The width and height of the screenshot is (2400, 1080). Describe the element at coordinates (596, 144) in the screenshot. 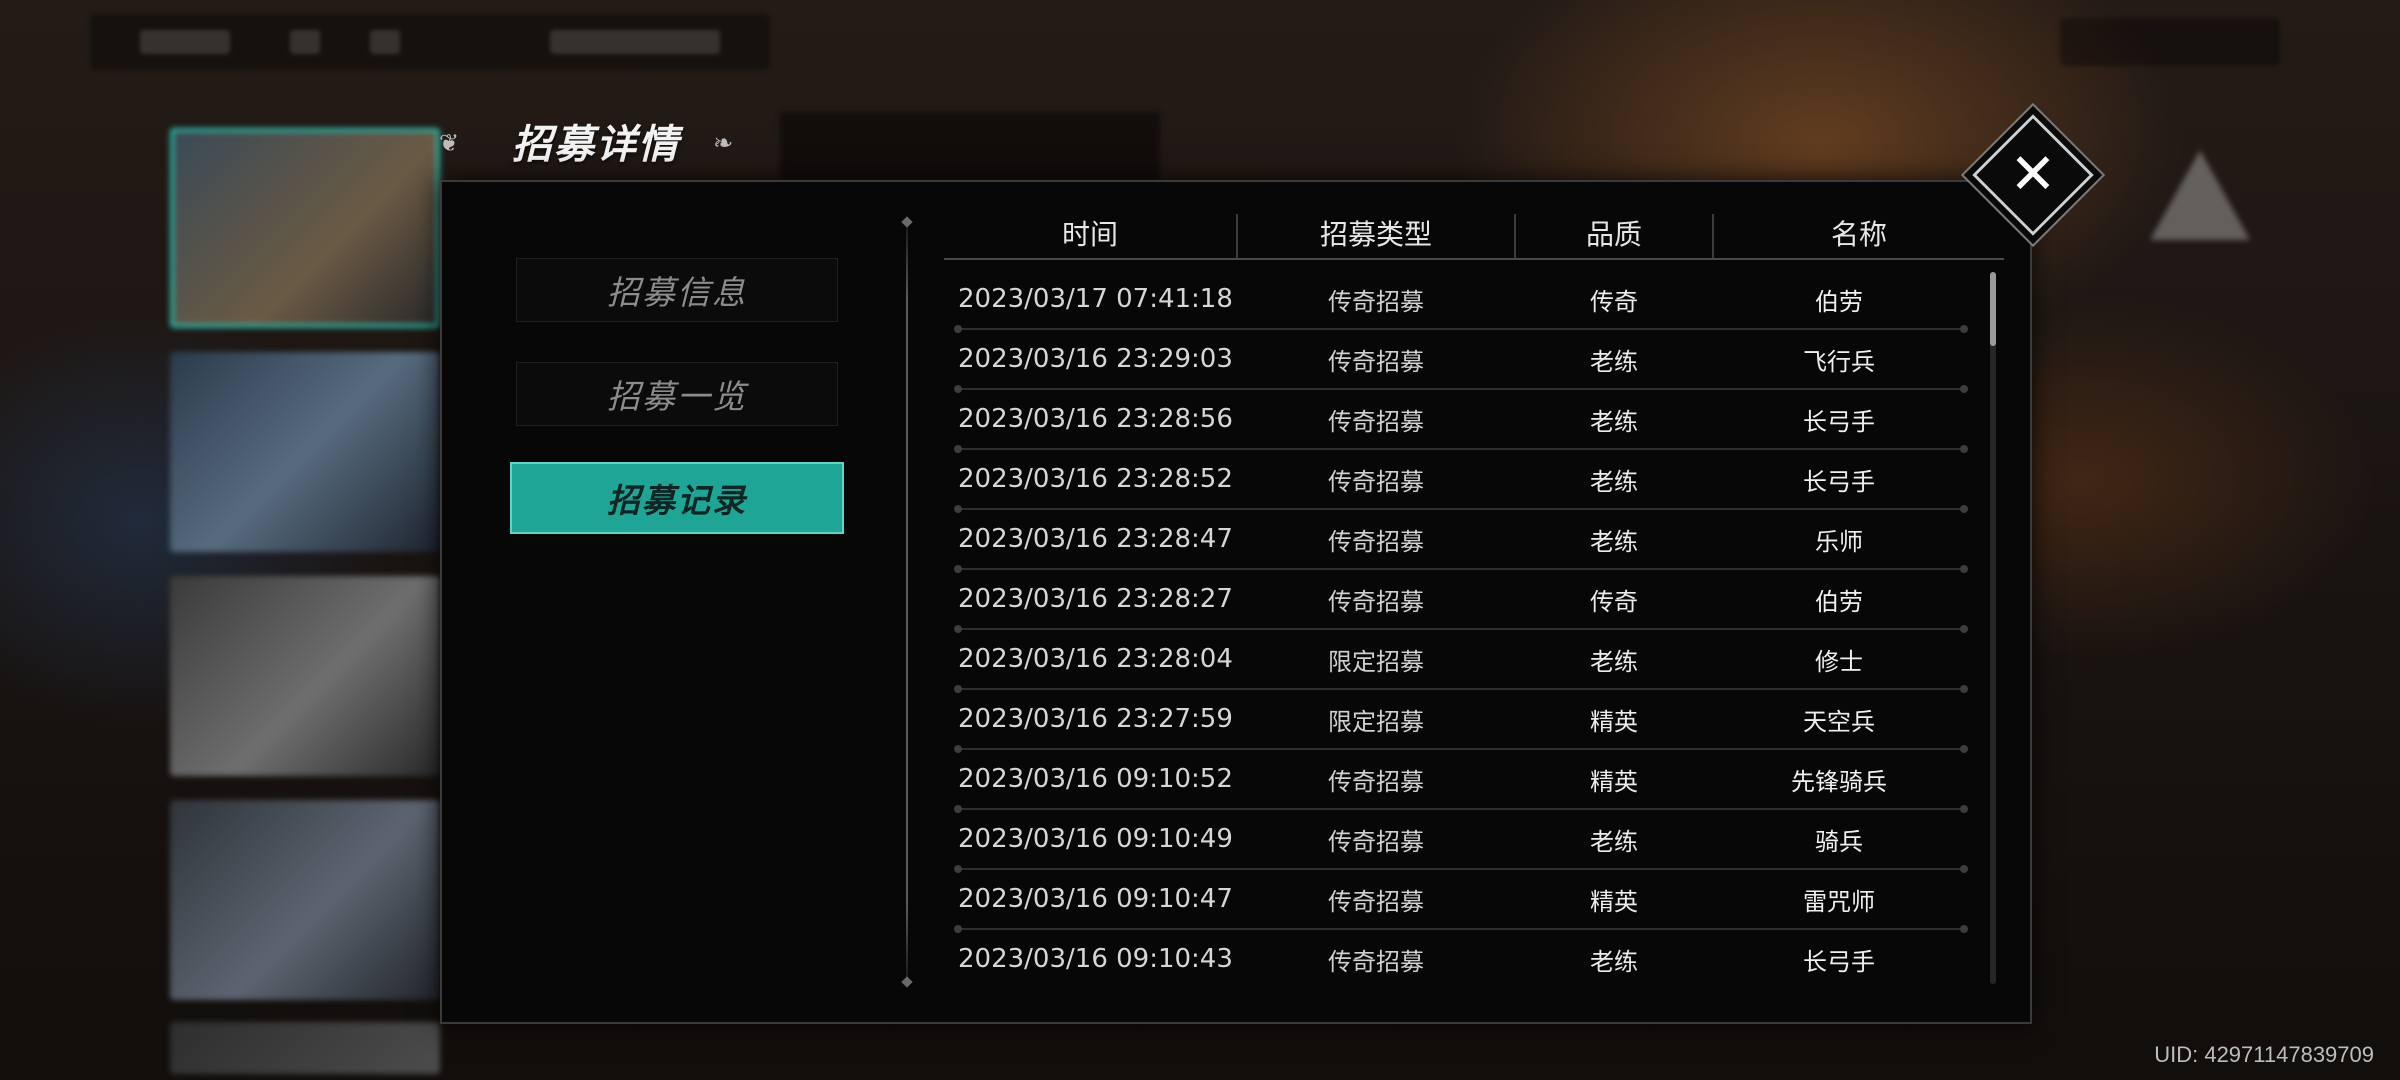

I see `page-title: 招募详情` at that location.